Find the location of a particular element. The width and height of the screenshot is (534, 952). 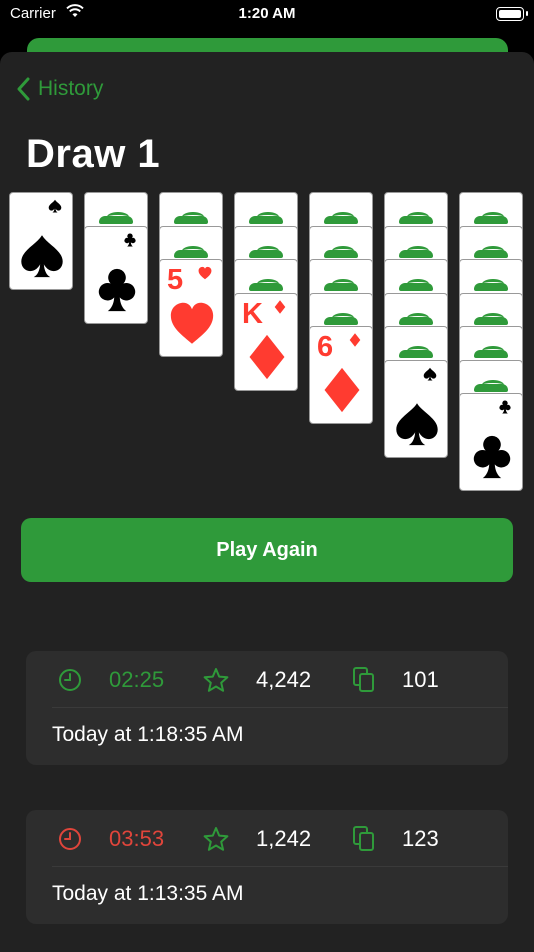

elapsed-time: 03:53 is located at coordinates (137, 838).